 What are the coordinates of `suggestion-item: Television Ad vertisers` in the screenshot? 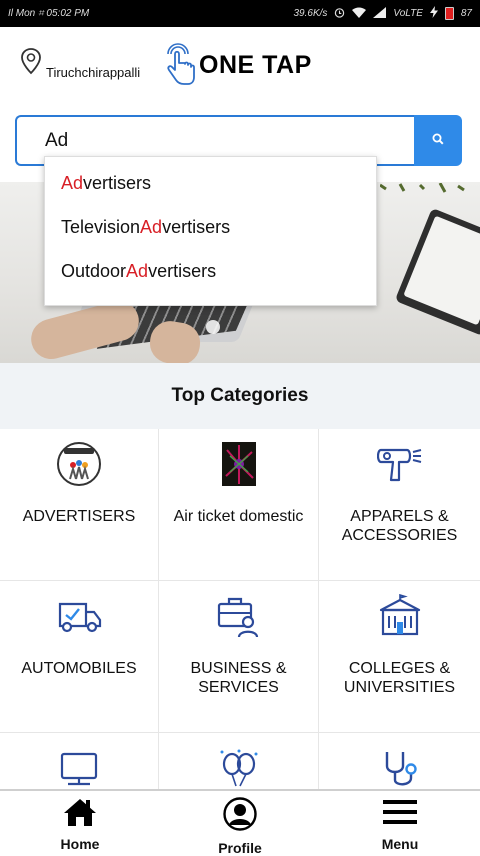 It's located at (210, 227).